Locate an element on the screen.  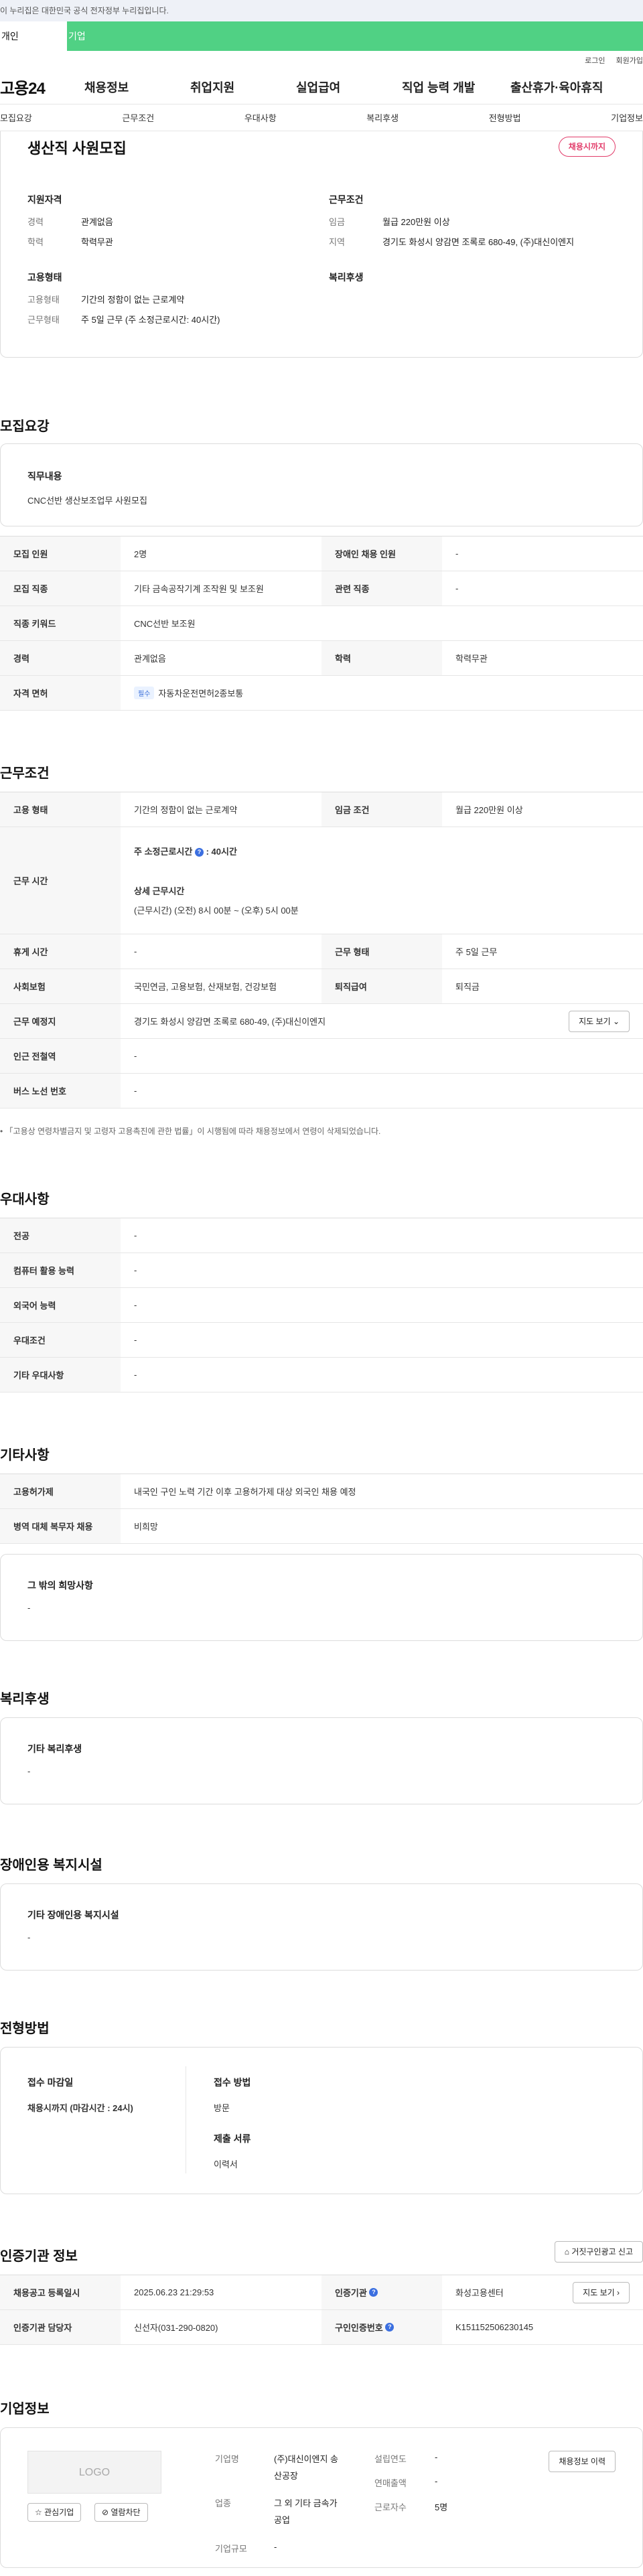
block-view-button: ⊘ 열람차단 is located at coordinates (121, 2512).